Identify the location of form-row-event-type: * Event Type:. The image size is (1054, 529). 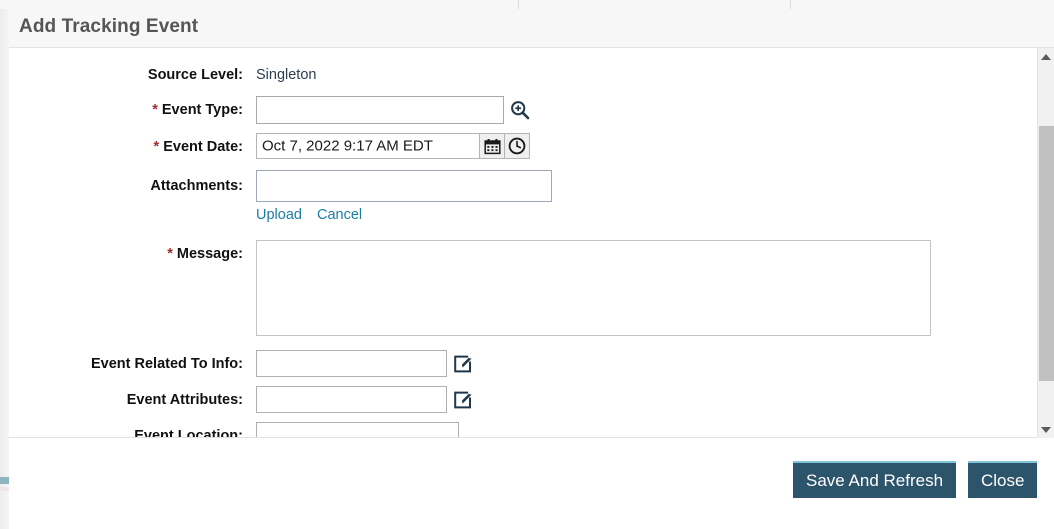
(515, 110).